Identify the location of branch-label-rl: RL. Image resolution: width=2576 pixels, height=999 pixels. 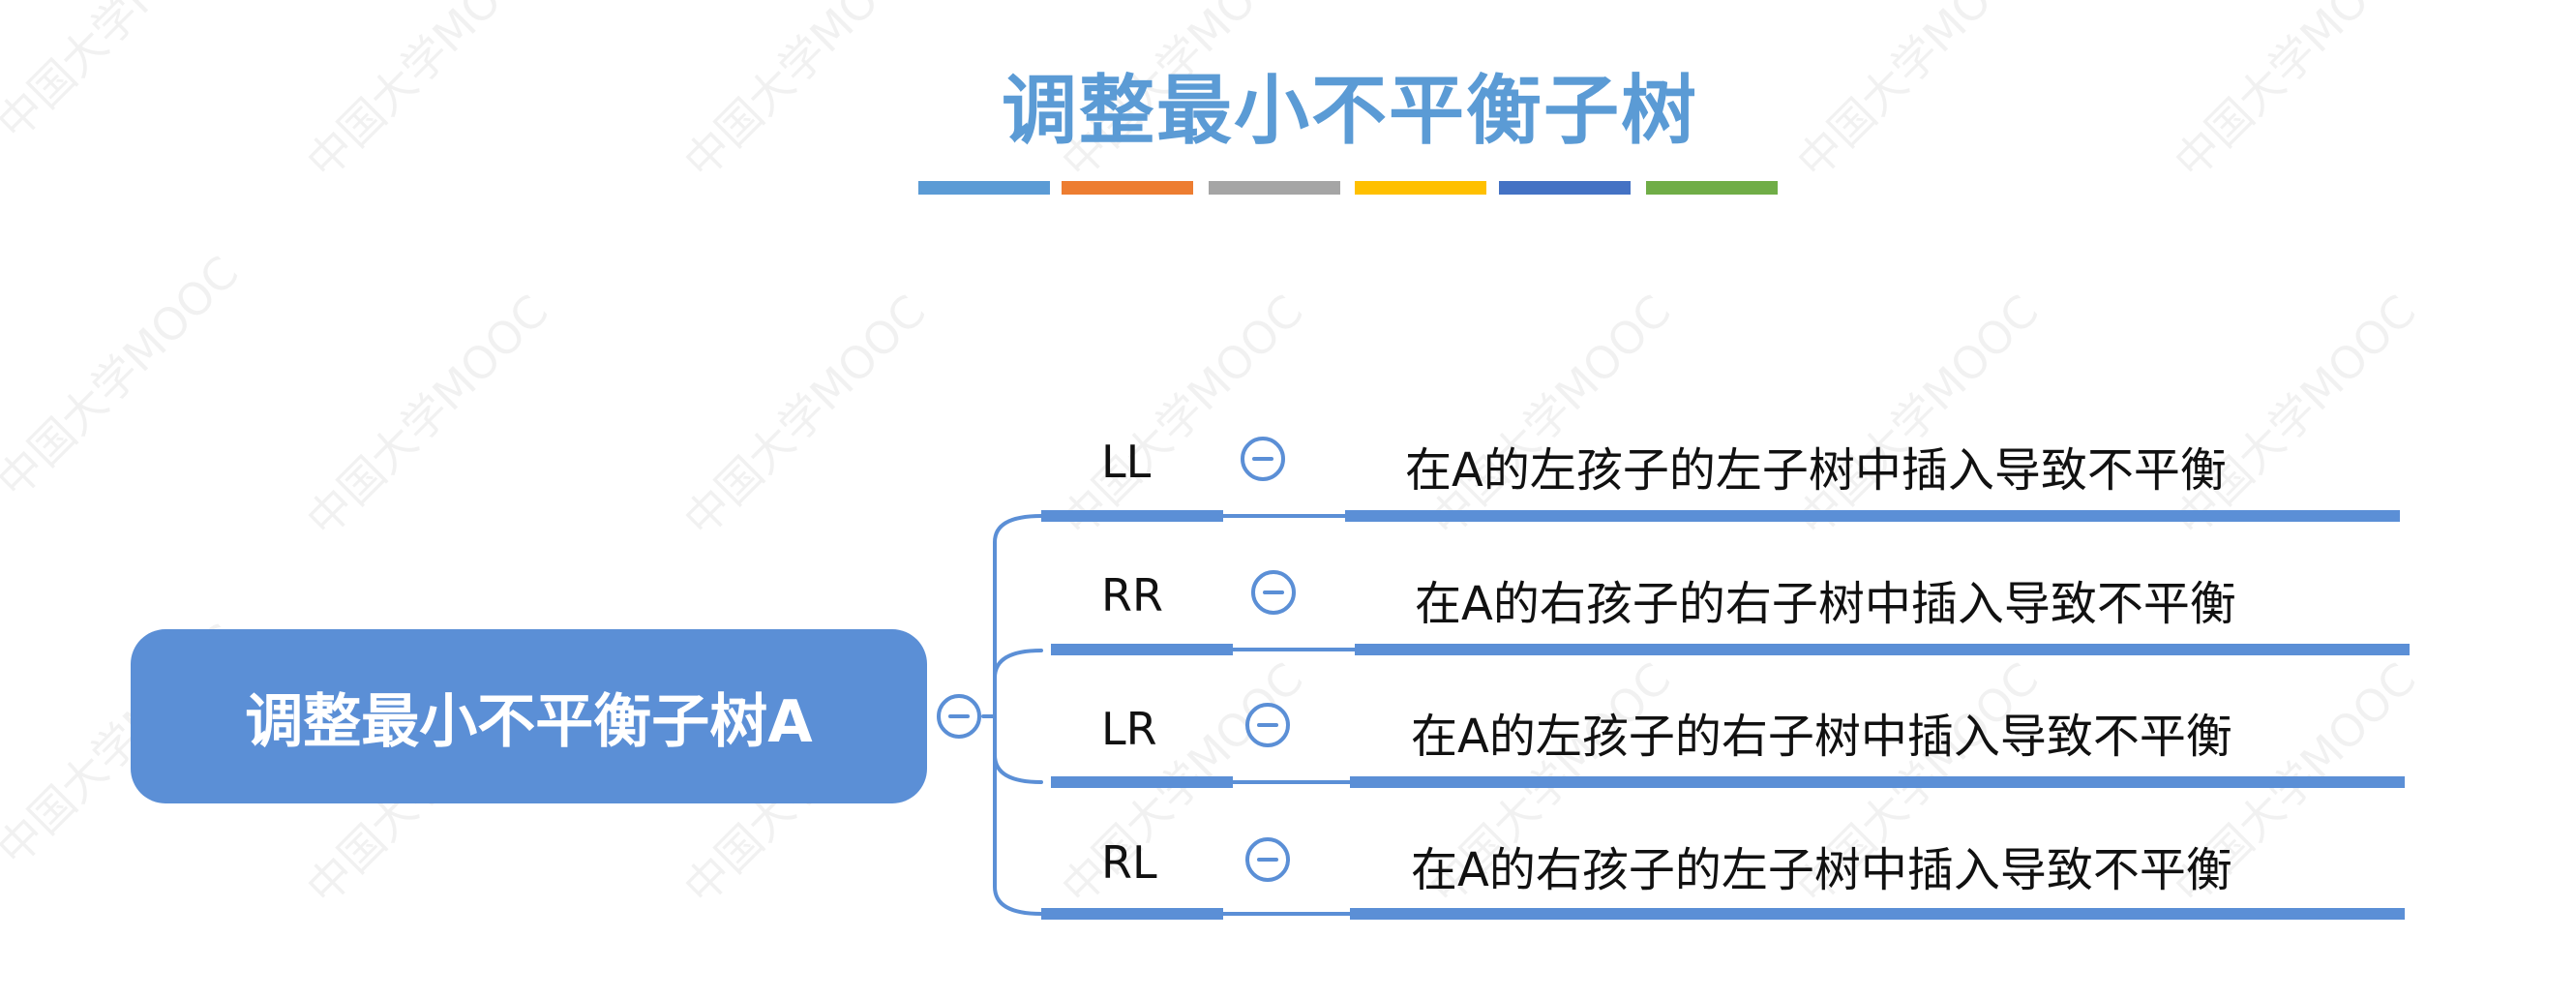
(1129, 863).